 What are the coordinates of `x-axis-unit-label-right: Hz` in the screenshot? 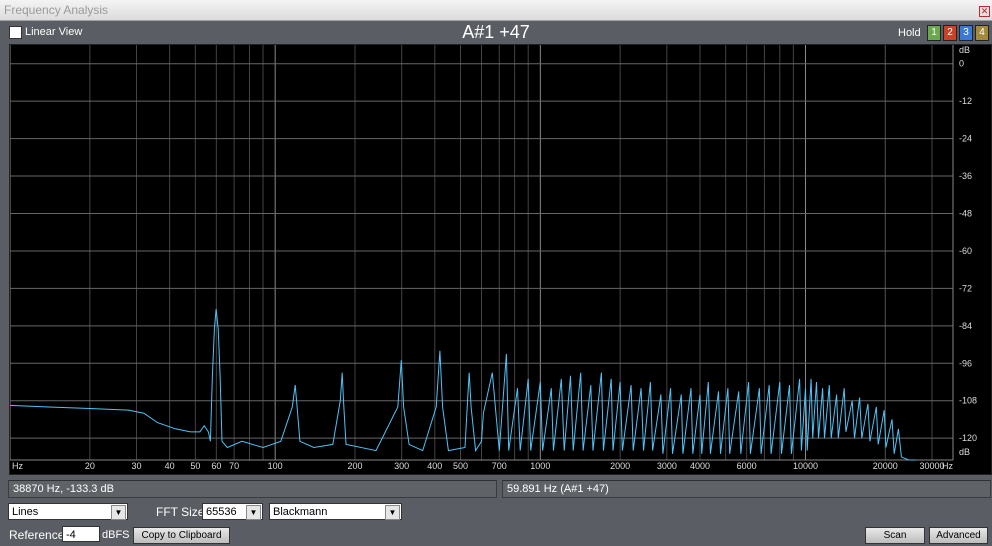 It's located at (947, 466).